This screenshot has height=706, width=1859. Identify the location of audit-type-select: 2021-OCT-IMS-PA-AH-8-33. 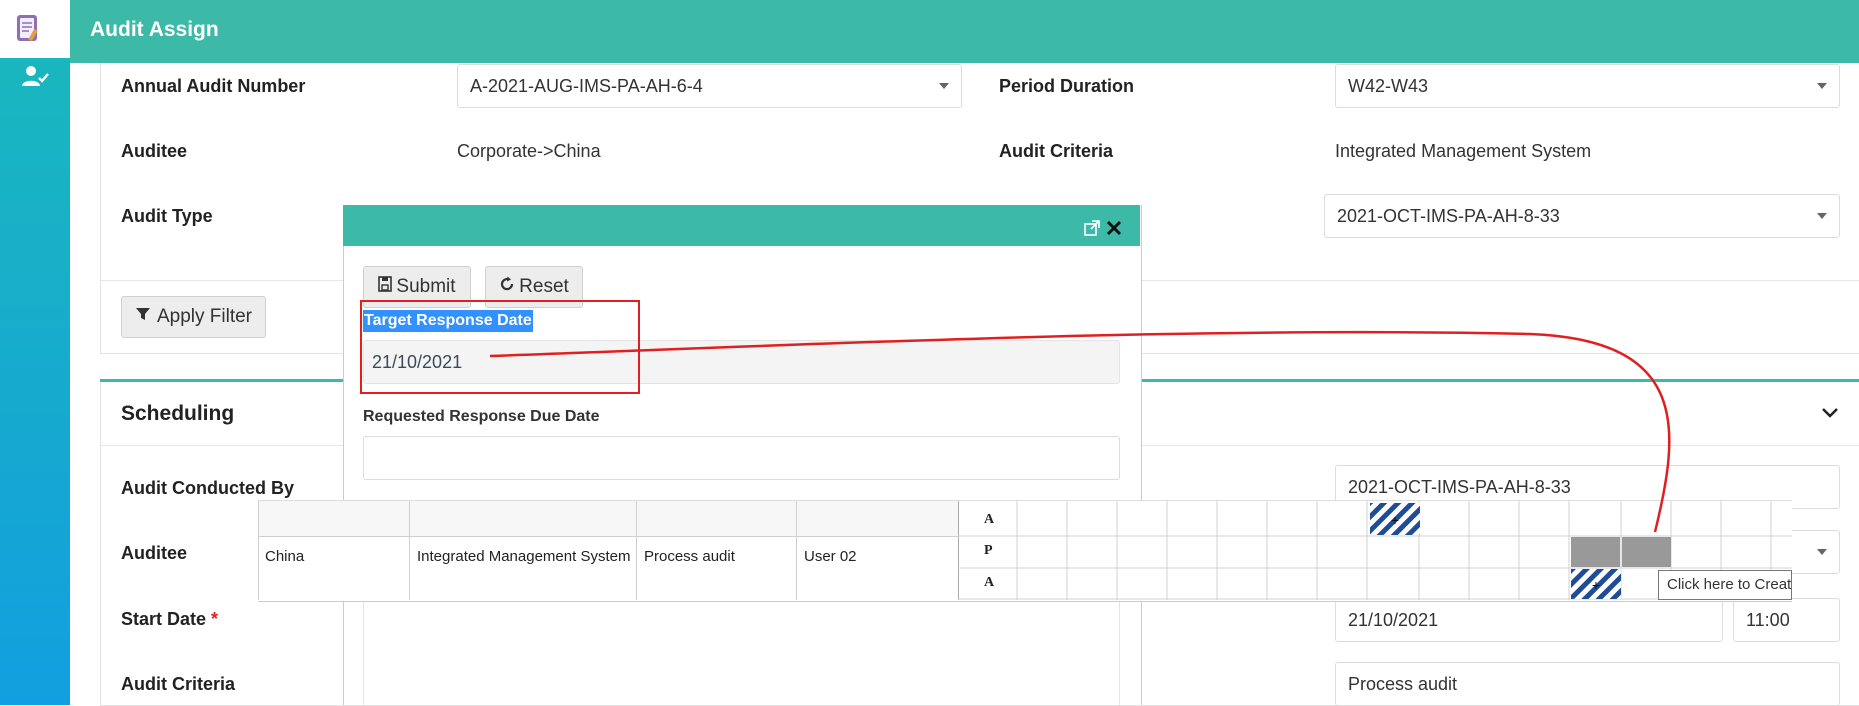
(1582, 216).